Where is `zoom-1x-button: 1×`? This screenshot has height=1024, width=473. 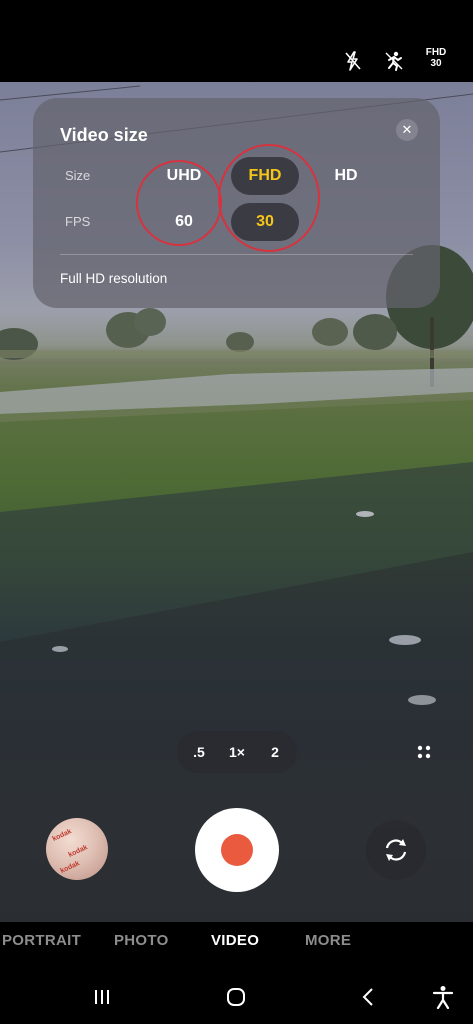
zoom-1x-button: 1× is located at coordinates (237, 752).